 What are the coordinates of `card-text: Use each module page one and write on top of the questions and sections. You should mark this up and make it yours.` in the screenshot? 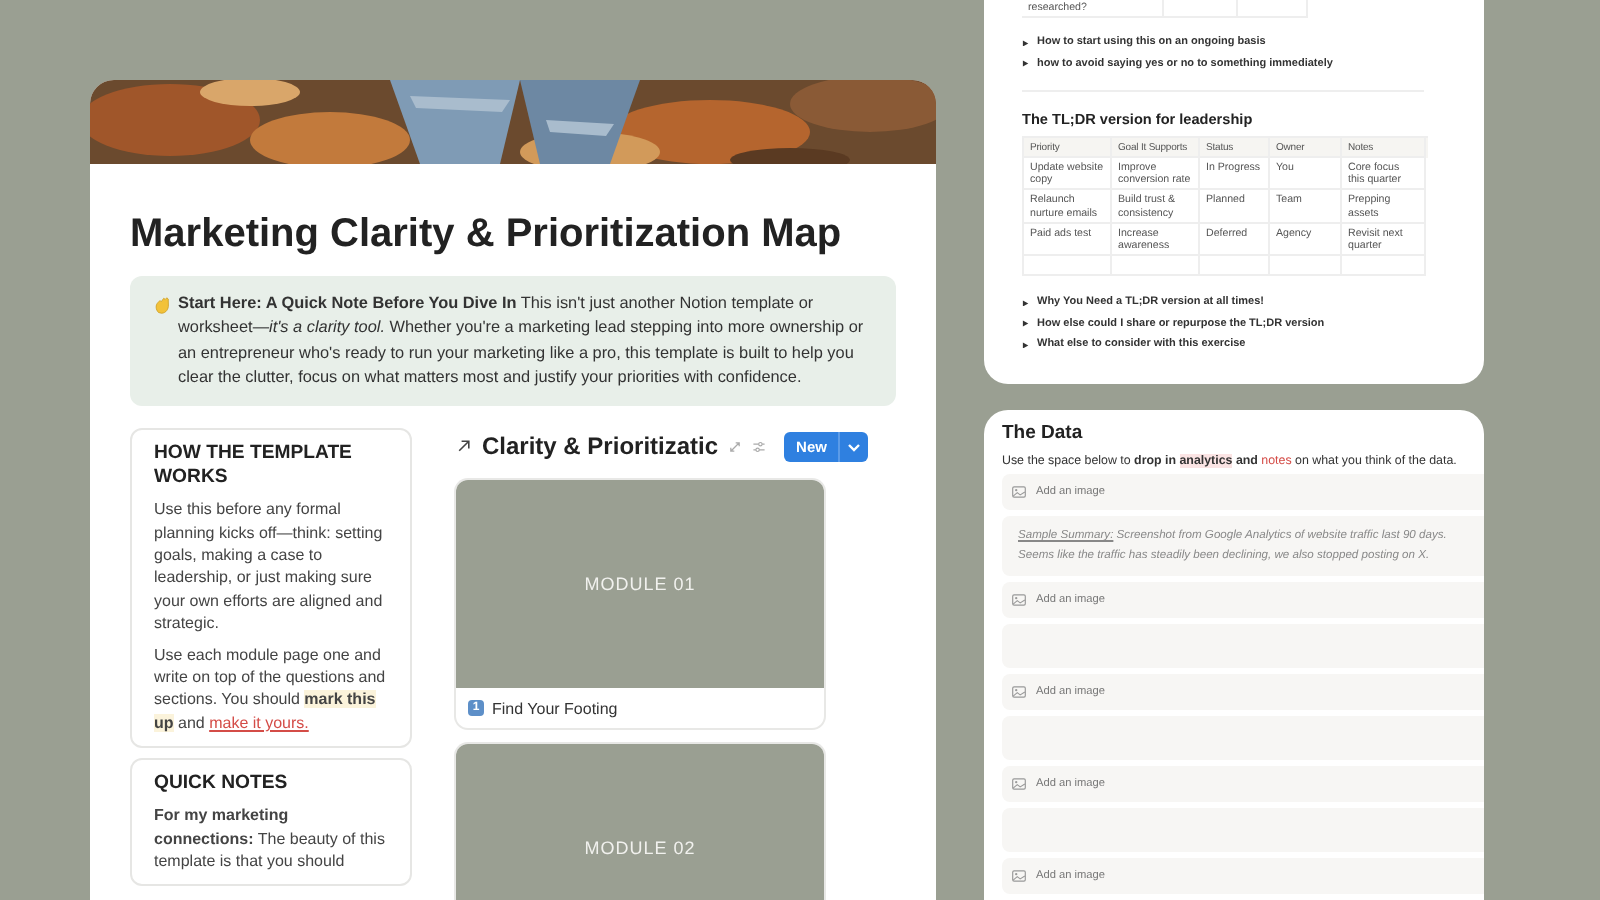 It's located at (271, 689).